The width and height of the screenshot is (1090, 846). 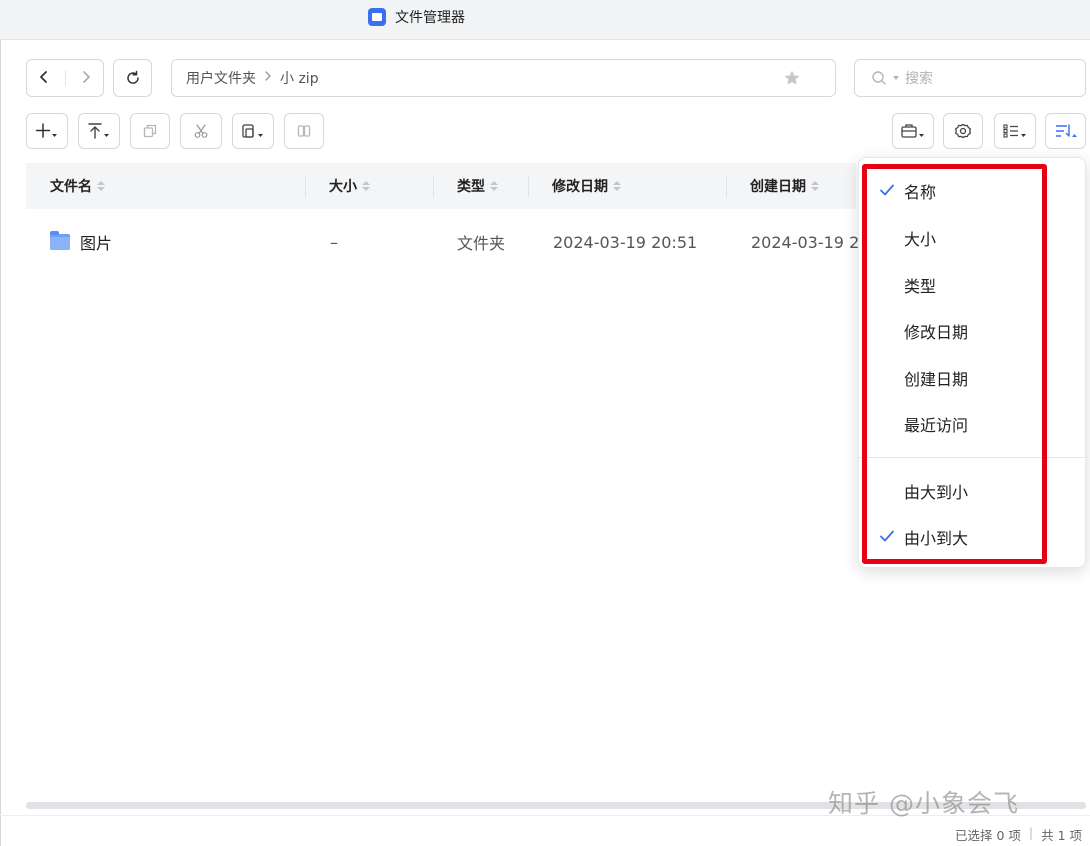 I want to click on file-name-cell: 图片, so click(x=81, y=242).